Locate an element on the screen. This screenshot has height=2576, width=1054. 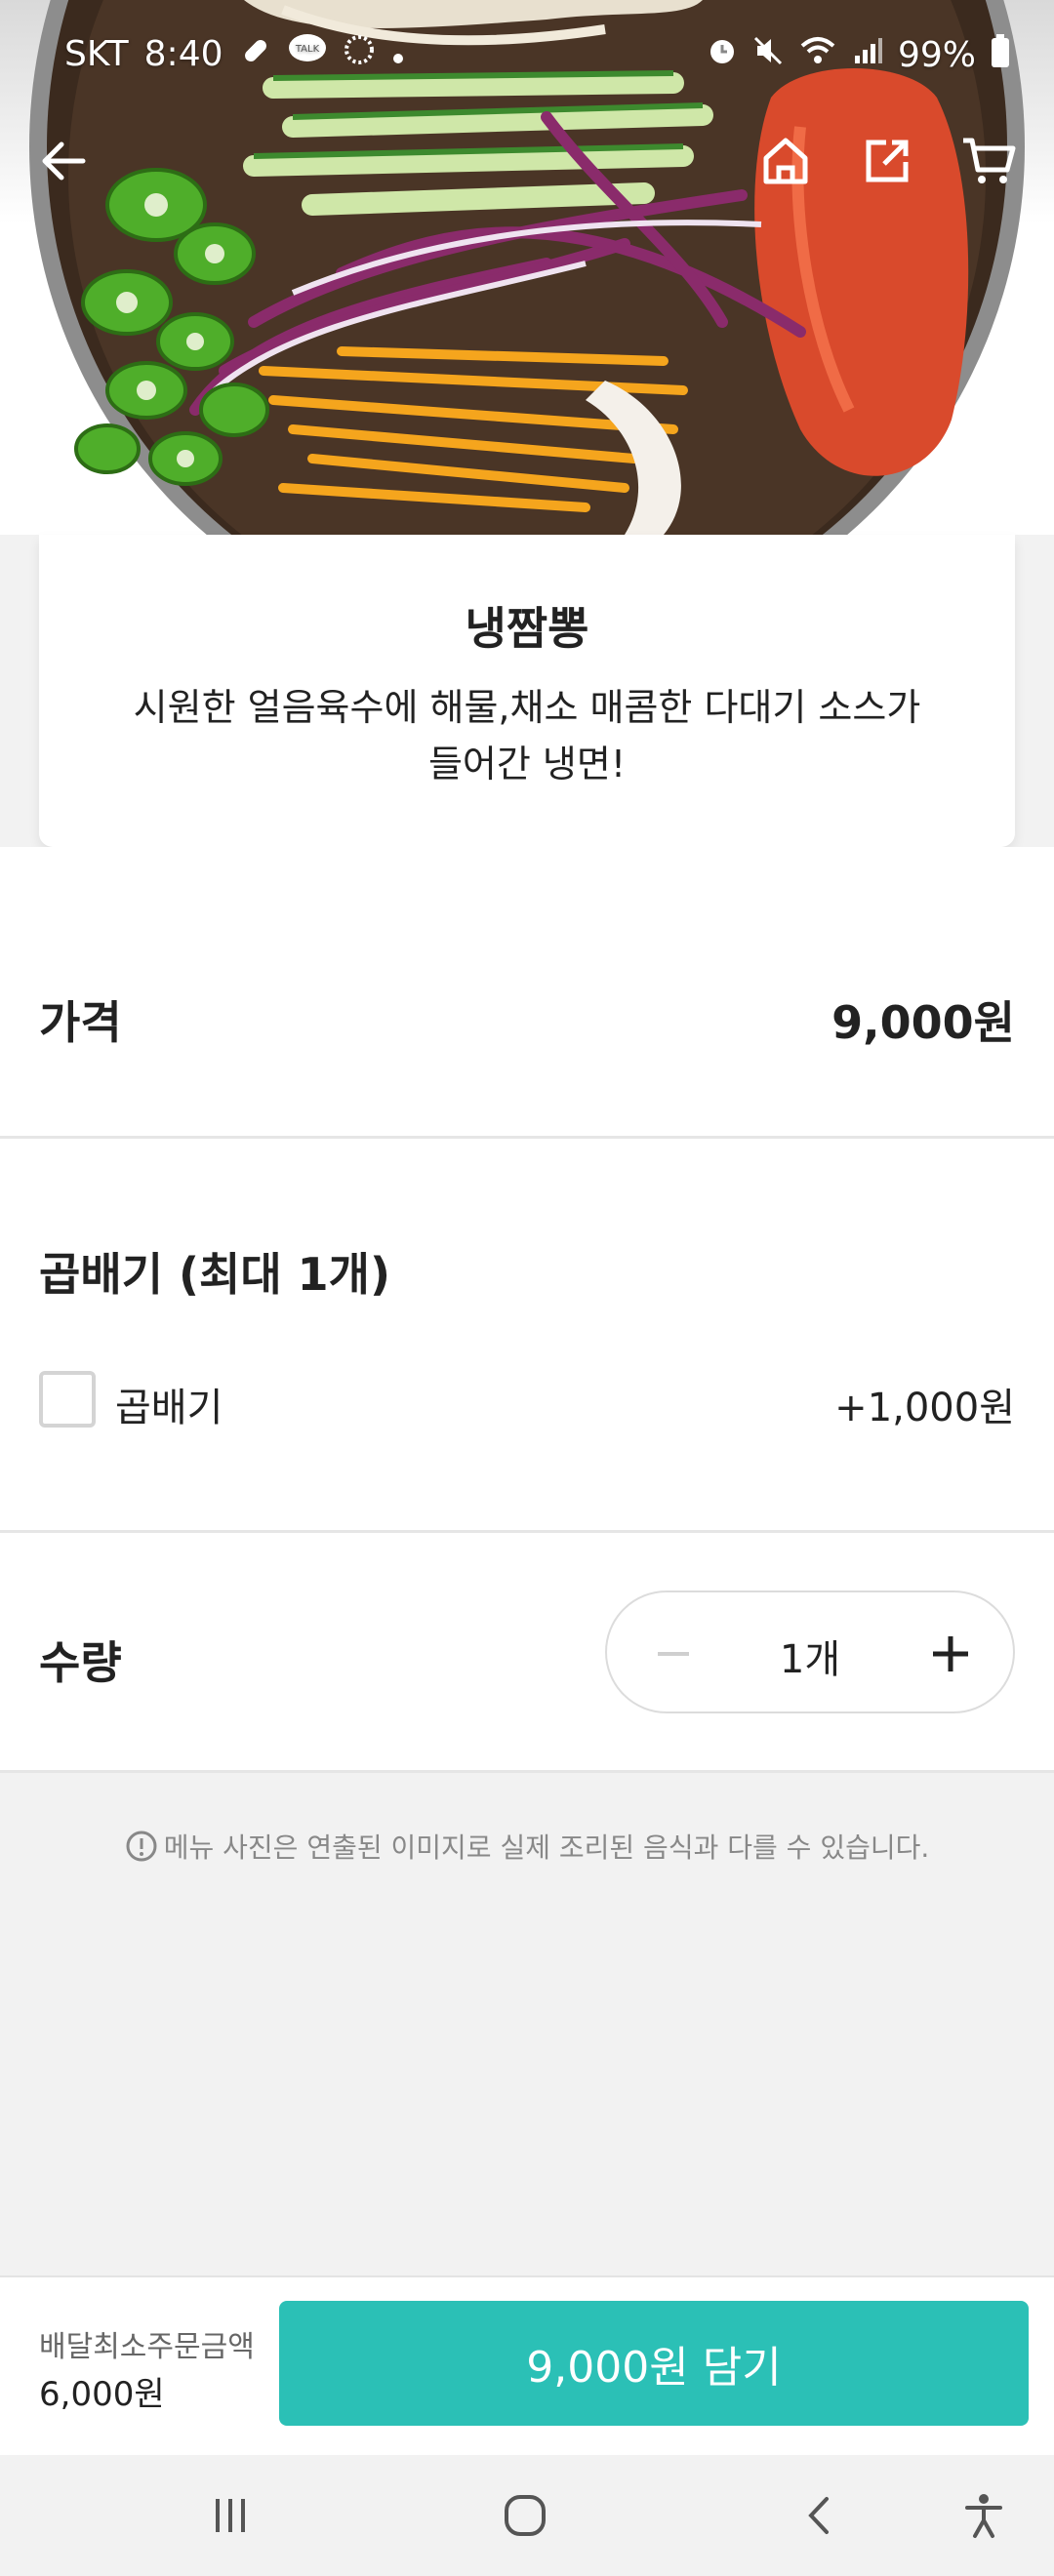
menu-description: 시원한 얼음육수에 해물,채소 매콤한 다대기 소스가 들어간 냉면! is located at coordinates (527, 735).